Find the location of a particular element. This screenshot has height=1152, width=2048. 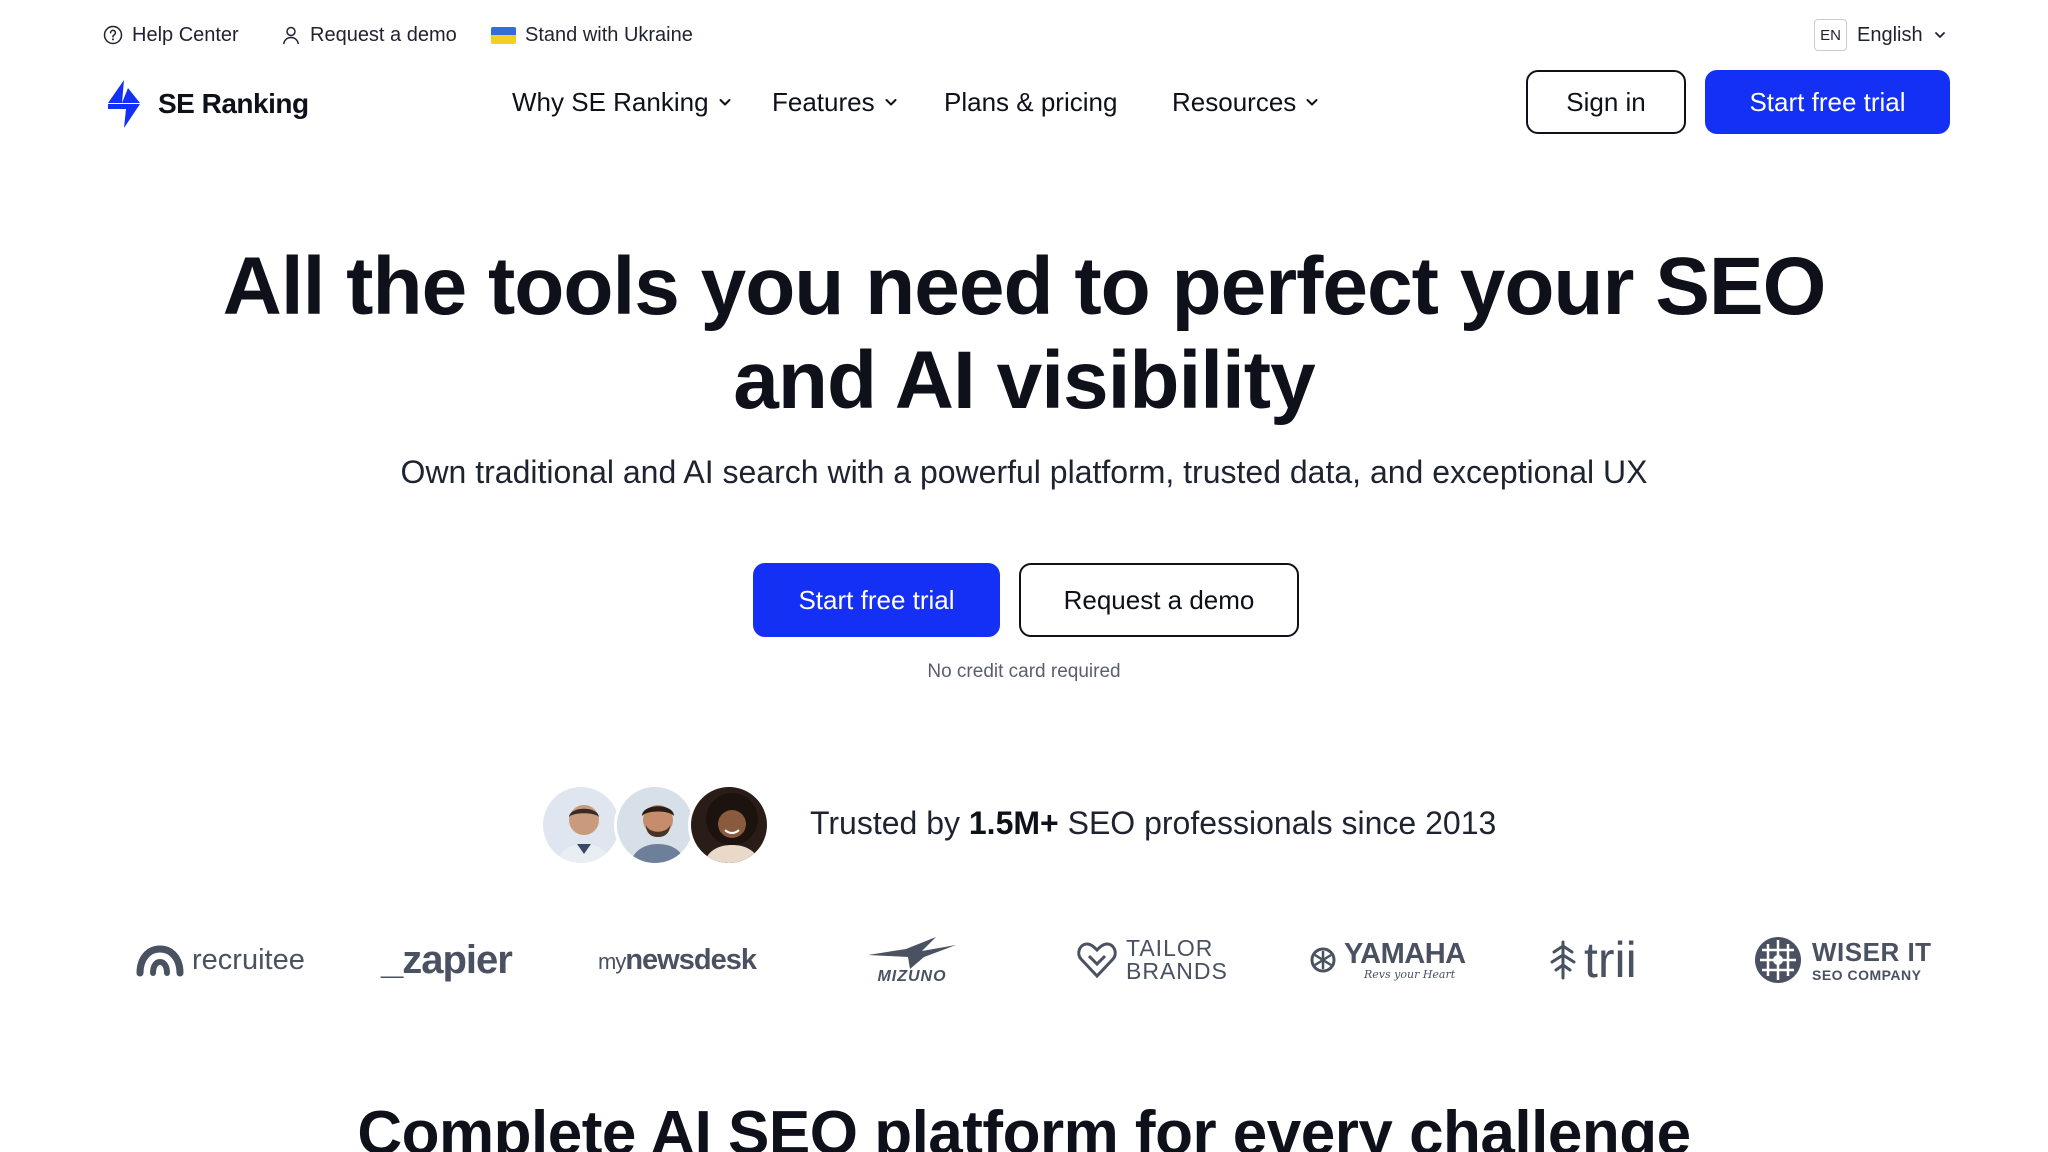

language-selector: EN English is located at coordinates (1880, 35).